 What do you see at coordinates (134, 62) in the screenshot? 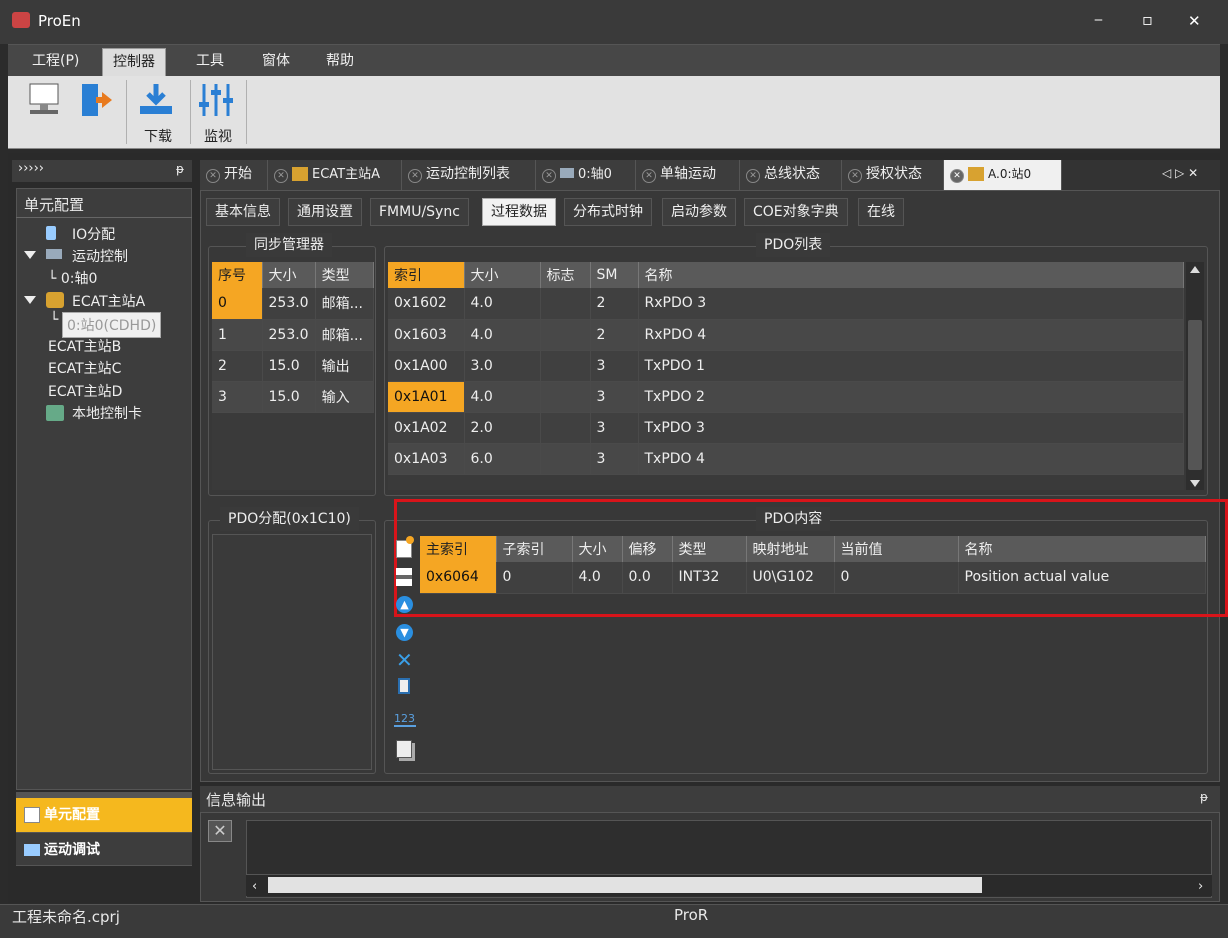
I see `menu-controller: 控制器` at bounding box center [134, 62].